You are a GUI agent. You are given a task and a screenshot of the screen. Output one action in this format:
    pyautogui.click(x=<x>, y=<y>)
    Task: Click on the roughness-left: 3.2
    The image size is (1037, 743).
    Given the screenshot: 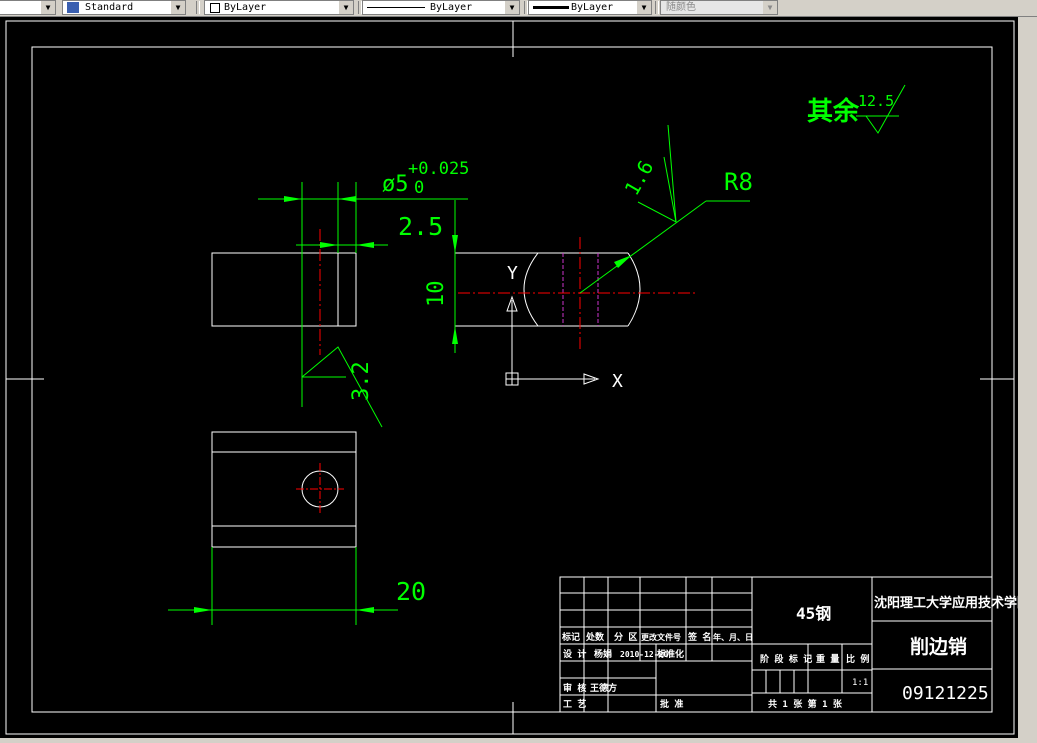 What is the action you would take?
    pyautogui.click(x=361, y=381)
    